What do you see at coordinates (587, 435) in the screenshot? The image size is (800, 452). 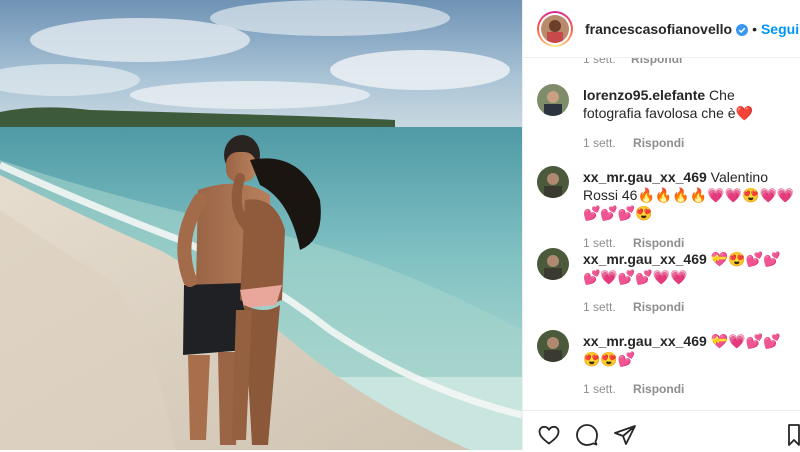 I see `comment-icon` at bounding box center [587, 435].